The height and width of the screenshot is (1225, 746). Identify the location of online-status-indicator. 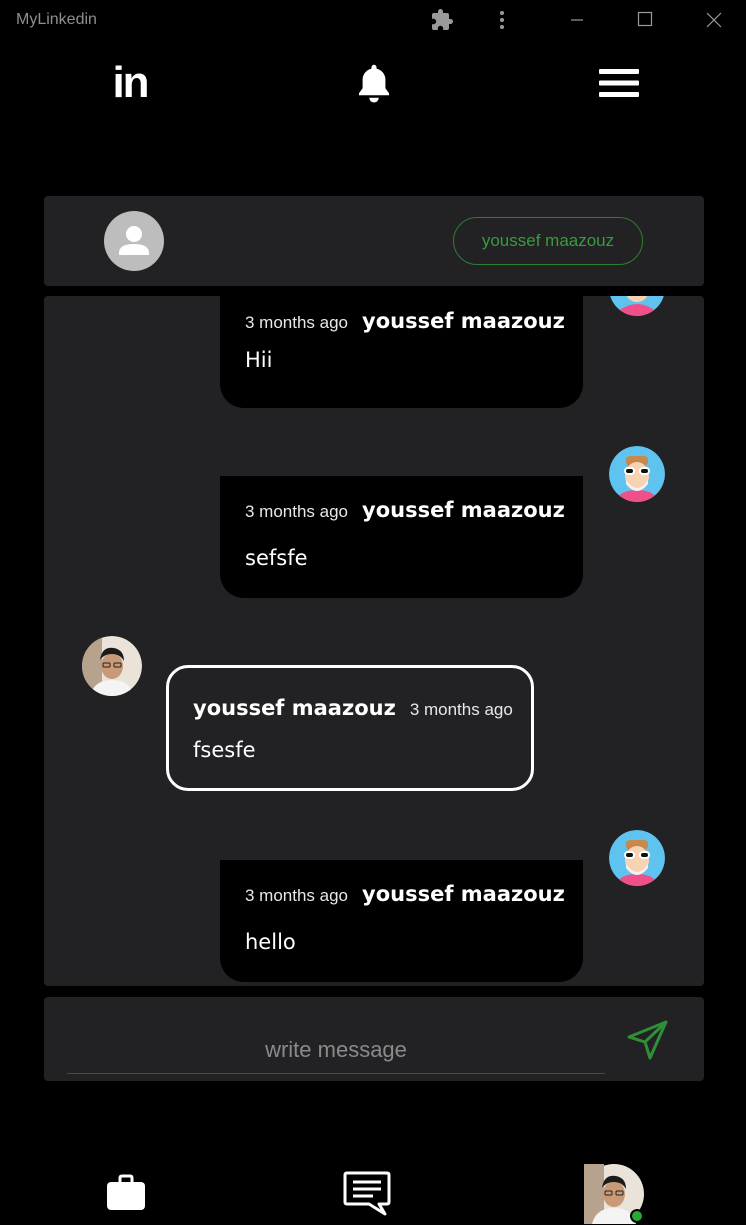
(637, 1216).